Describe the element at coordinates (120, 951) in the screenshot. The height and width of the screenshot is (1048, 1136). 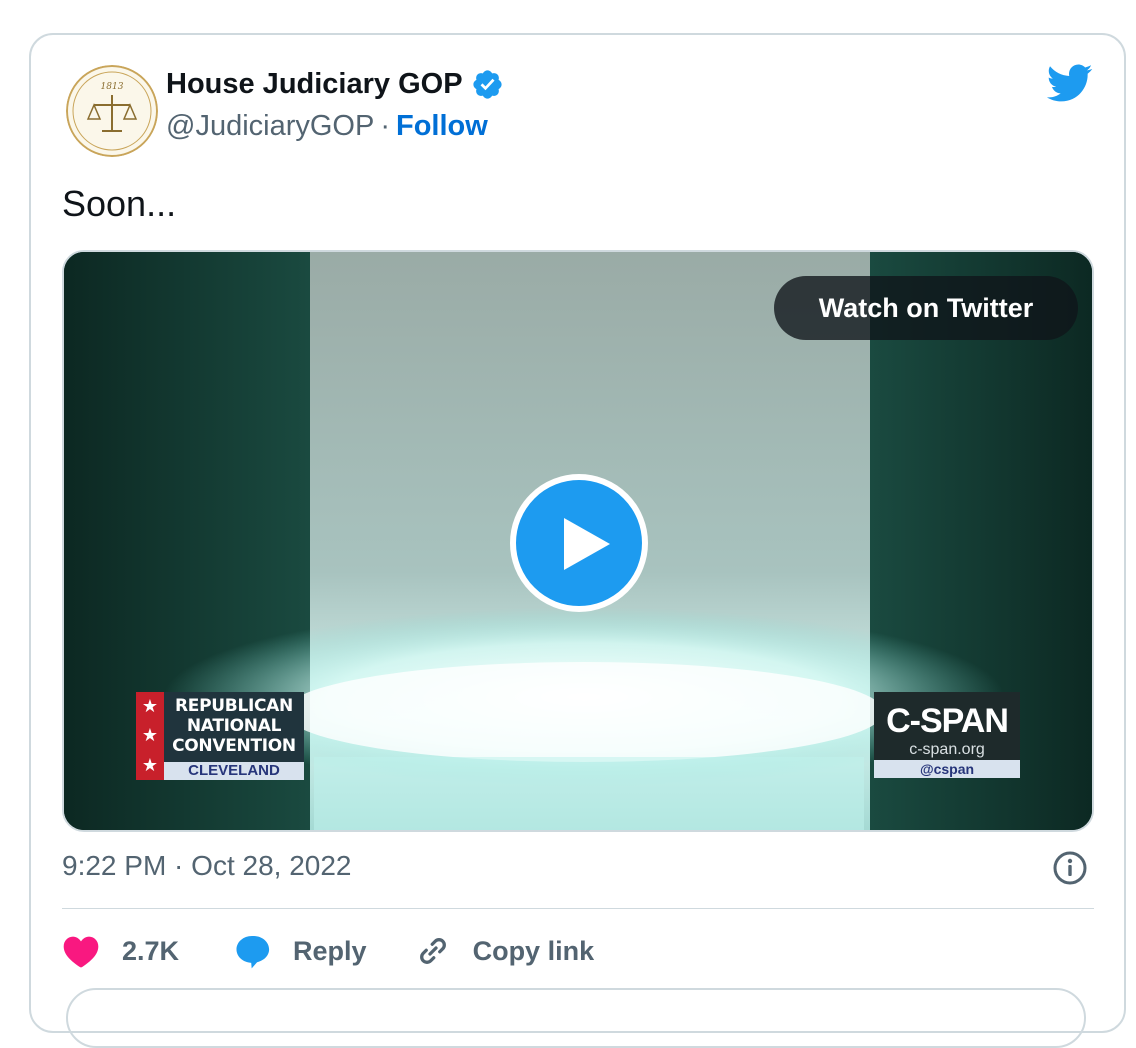
I see `like-button: 2.7K` at that location.